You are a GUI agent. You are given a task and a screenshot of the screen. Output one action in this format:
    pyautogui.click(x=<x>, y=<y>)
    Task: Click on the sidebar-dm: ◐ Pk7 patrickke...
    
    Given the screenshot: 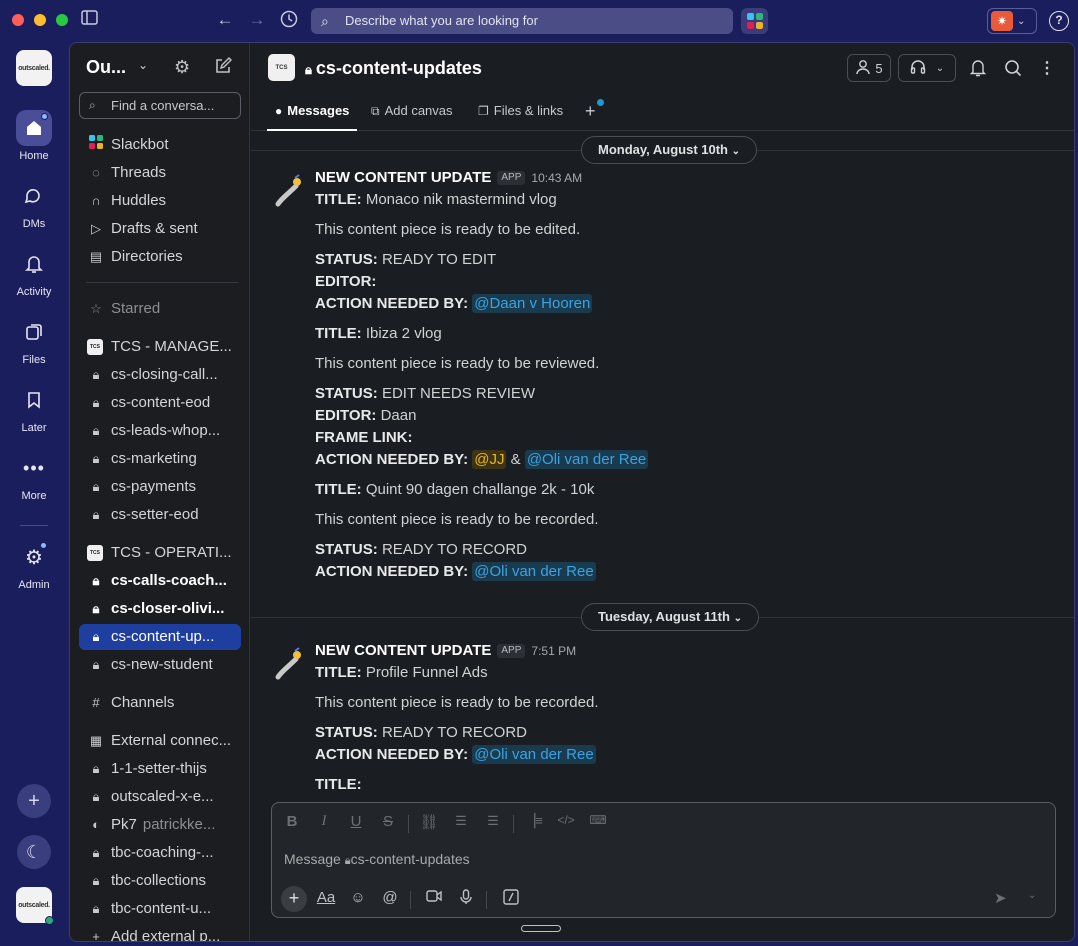 What is the action you would take?
    pyautogui.click(x=160, y=825)
    